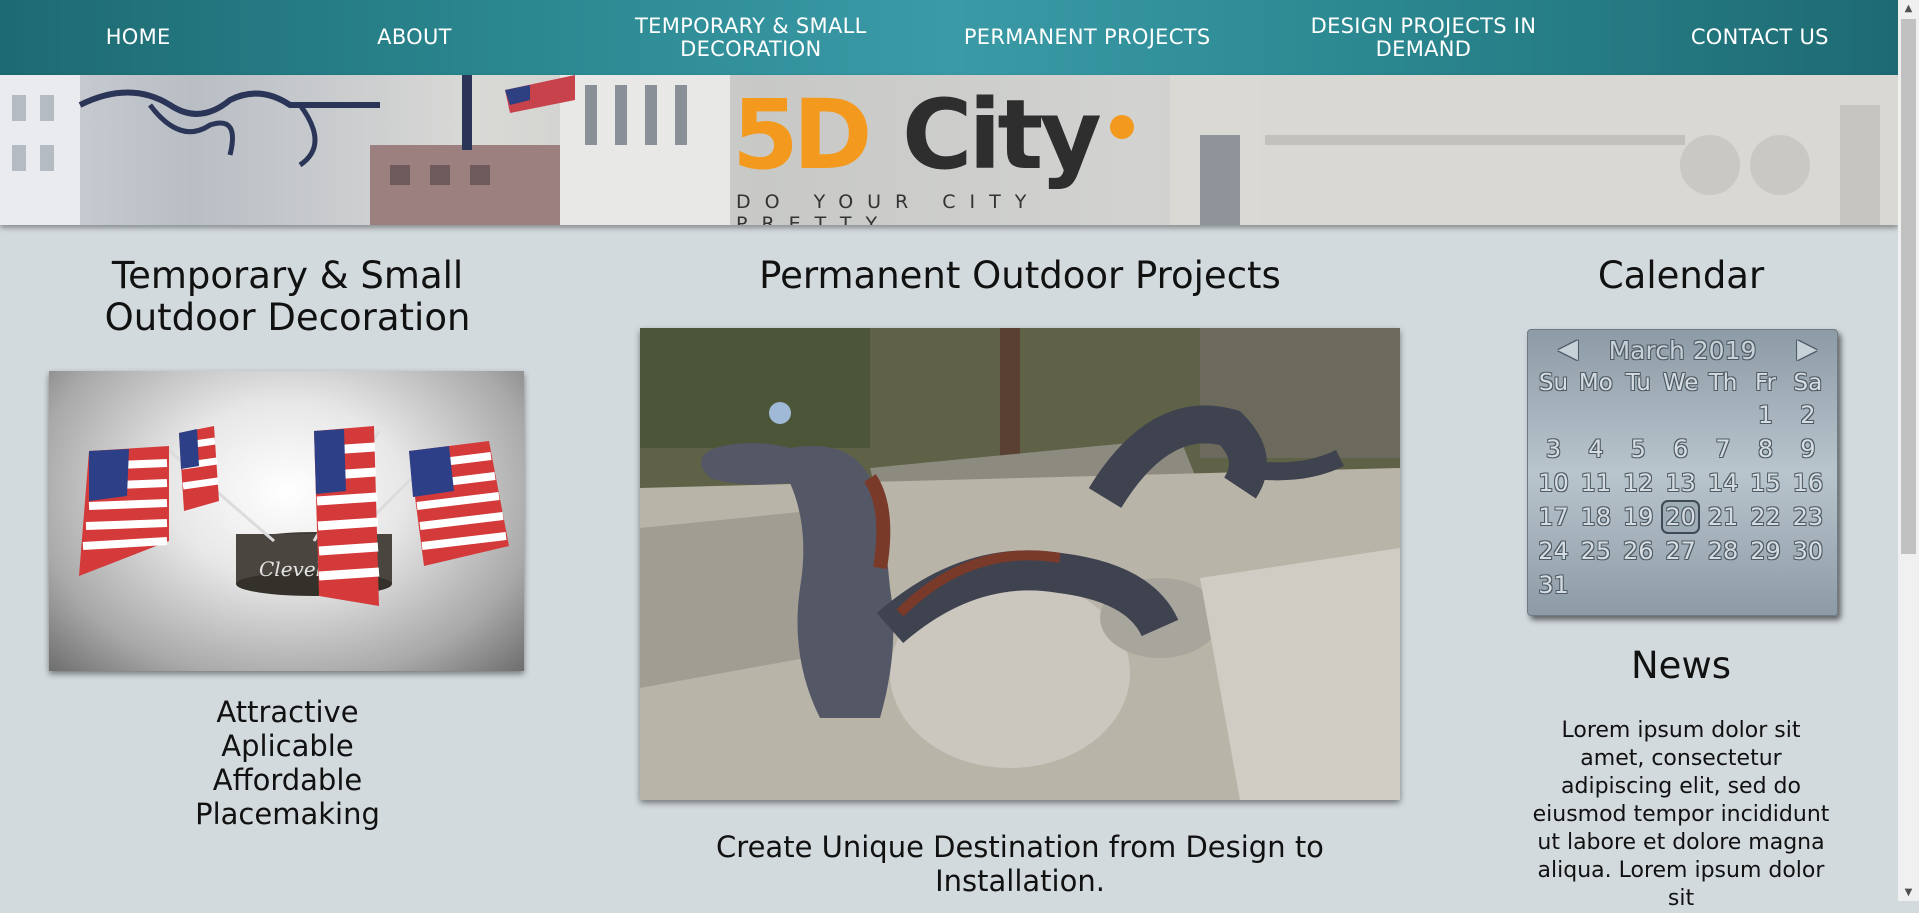 The width and height of the screenshot is (1919, 913). Describe the element at coordinates (1908, 286) in the screenshot. I see `scrollbar-thumb` at that location.